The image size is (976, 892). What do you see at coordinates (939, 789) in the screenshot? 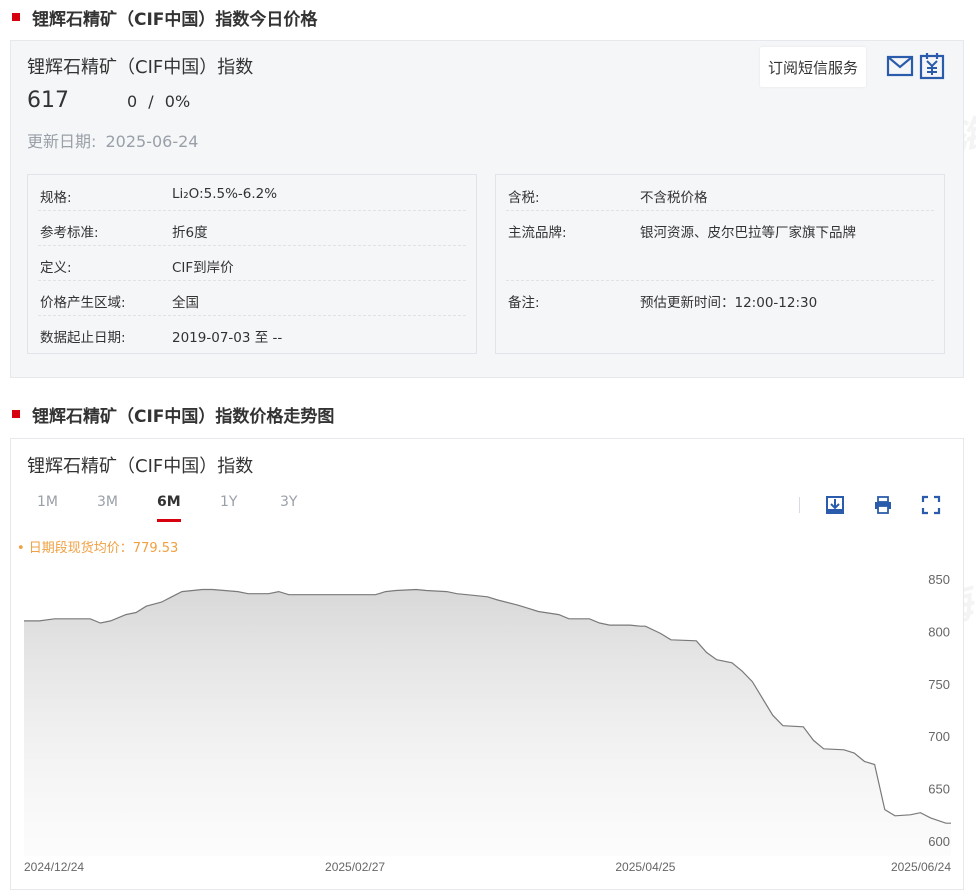
I see `y-tick-label: 650` at bounding box center [939, 789].